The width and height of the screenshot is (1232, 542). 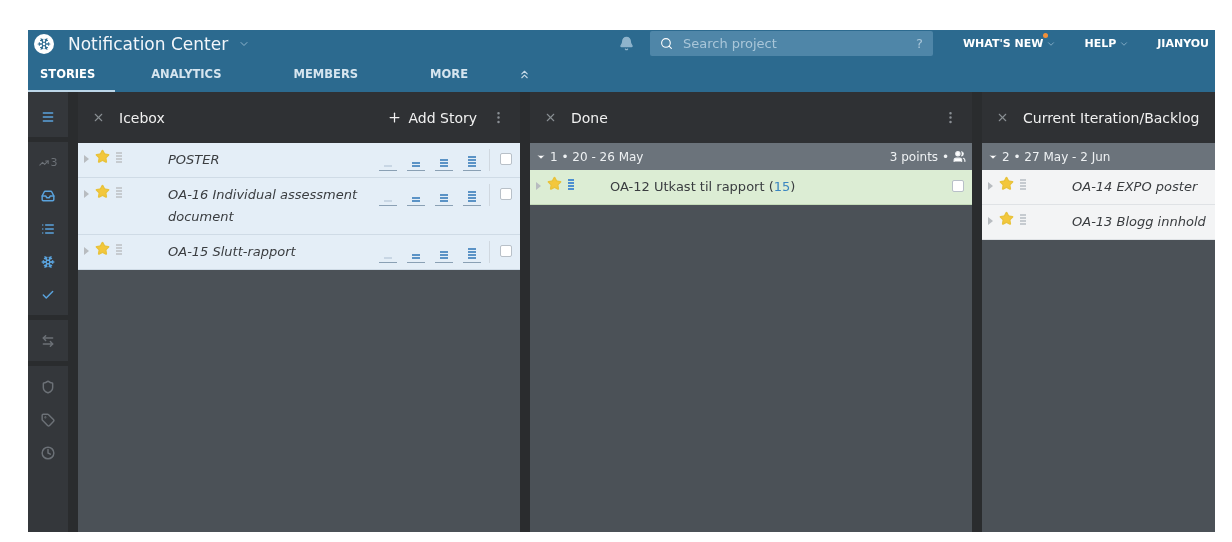 I want to click on velocity-icon, so click(x=43, y=162).